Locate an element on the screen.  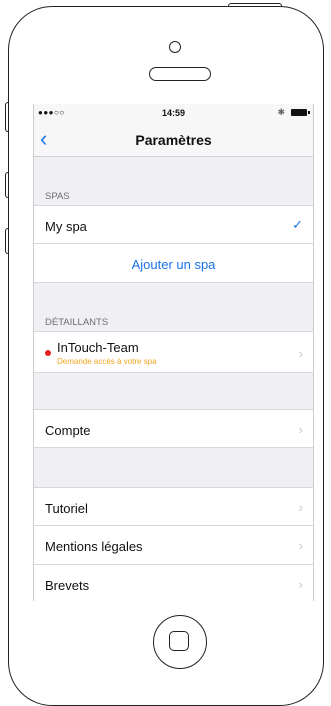
dealer-row: InTouch-Team Demande accès à votre spa › is located at coordinates (173, 352).